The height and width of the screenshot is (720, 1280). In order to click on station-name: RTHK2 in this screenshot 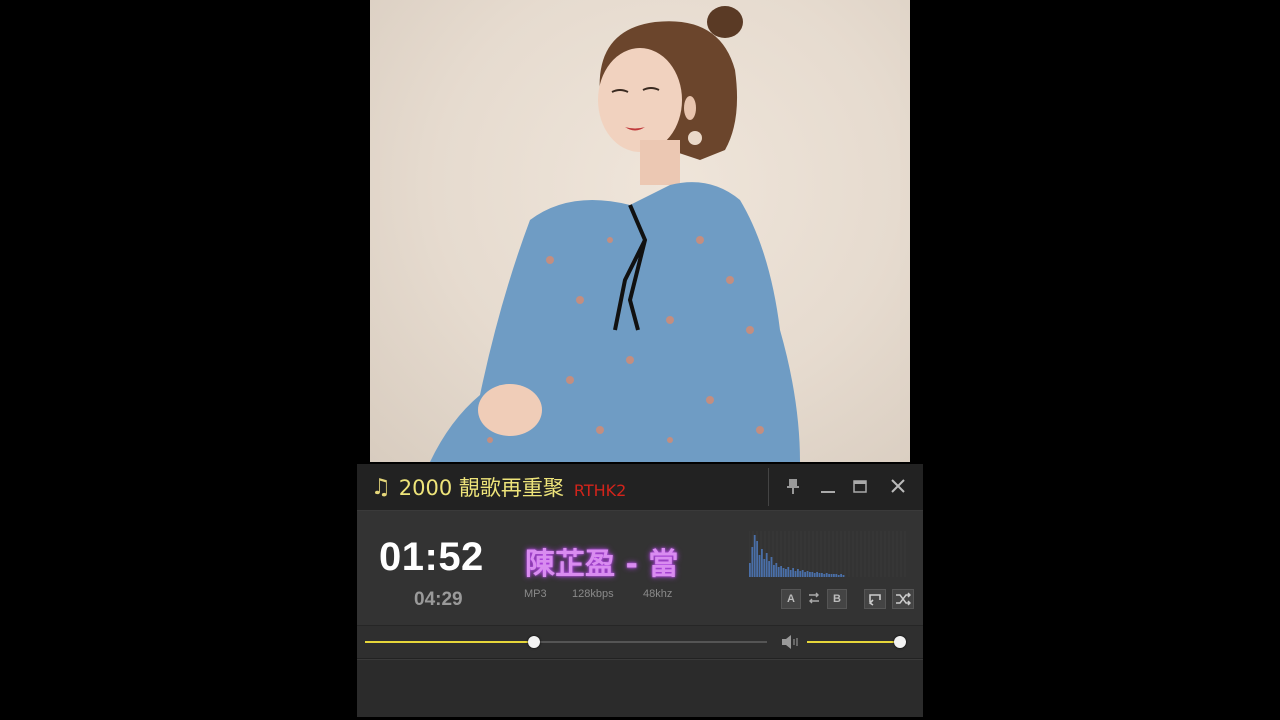, I will do `click(600, 490)`.